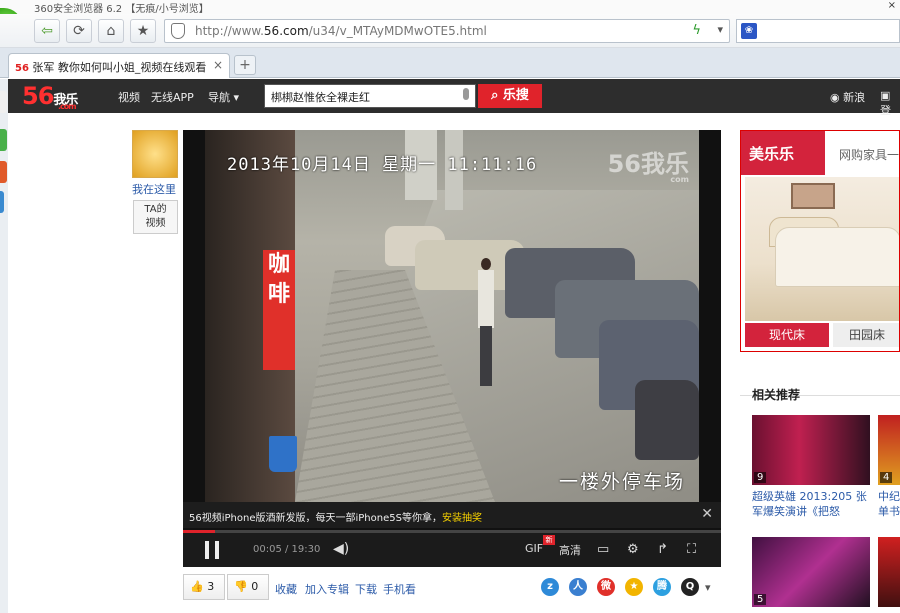 The width and height of the screenshot is (900, 613). Describe the element at coordinates (869, 155) in the screenshot. I see `ad-tagline: 网购家具一` at that location.